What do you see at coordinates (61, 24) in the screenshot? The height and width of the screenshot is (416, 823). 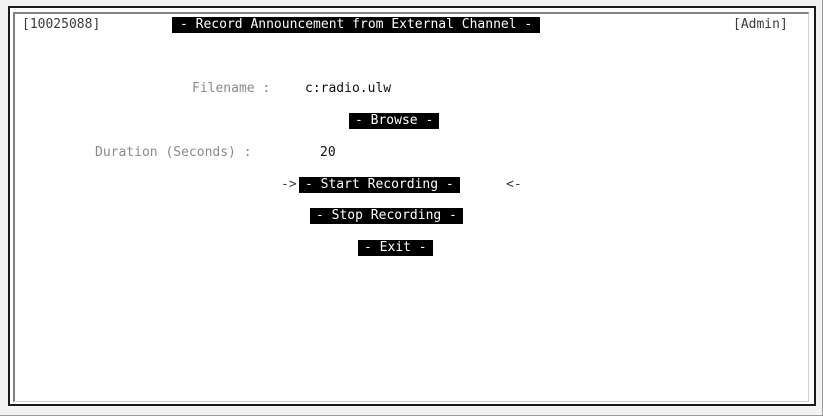 I see `record-id: [10025088]` at bounding box center [61, 24].